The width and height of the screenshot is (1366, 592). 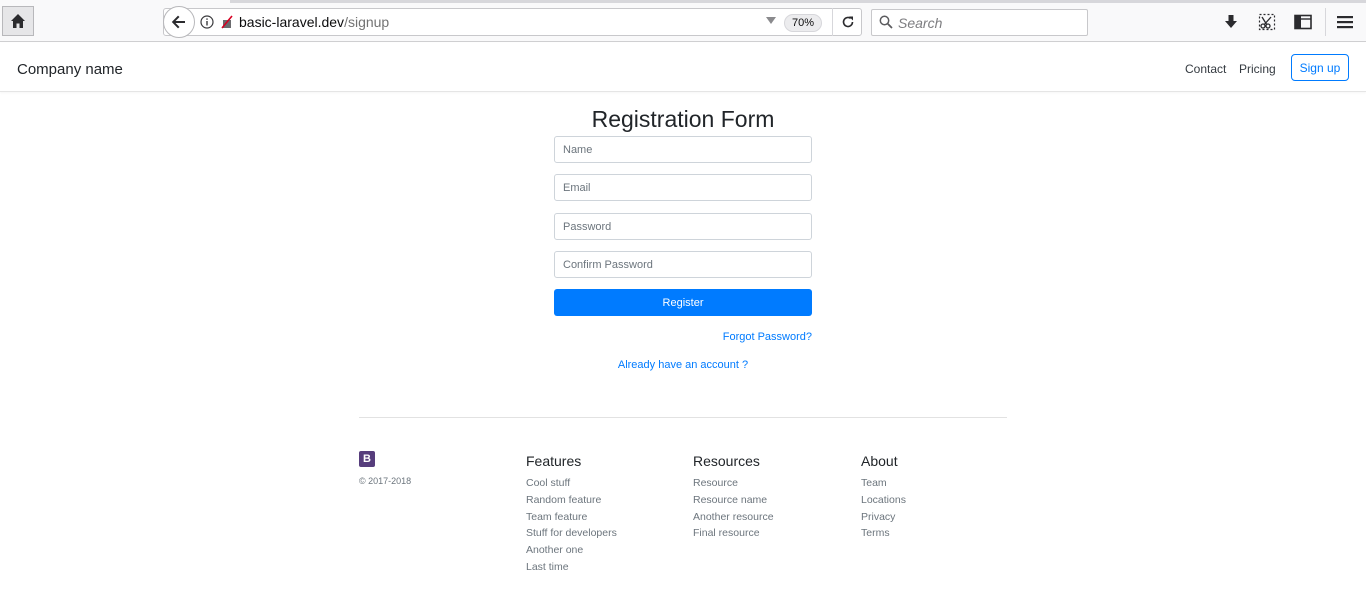 What do you see at coordinates (571, 533) in the screenshot?
I see `footer-link: Stuff for developers` at bounding box center [571, 533].